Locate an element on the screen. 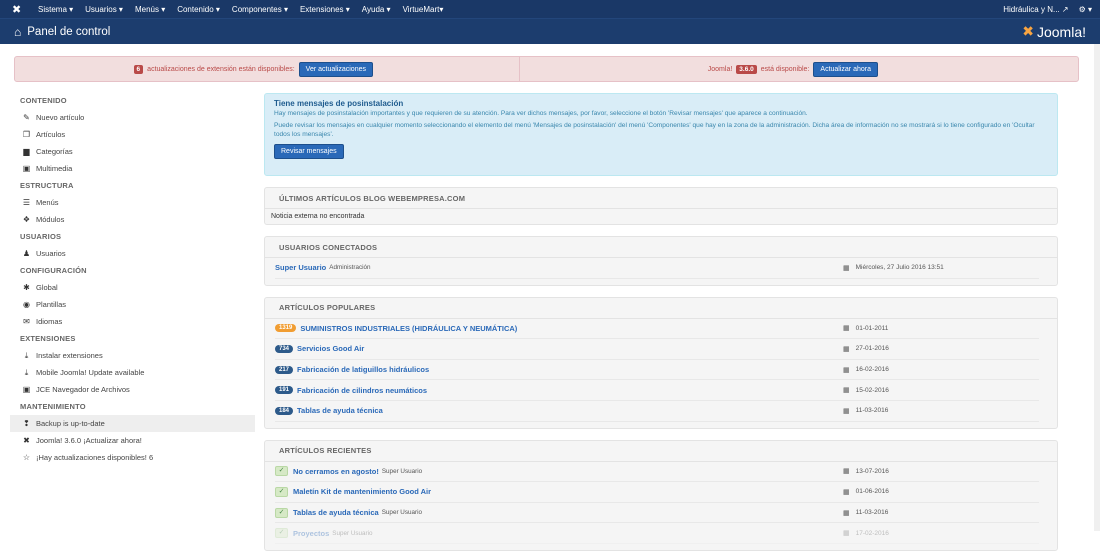 This screenshot has height=551, width=1100. recent-article-link: Maletín Kit de mantenimiento Good Air is located at coordinates (362, 491).